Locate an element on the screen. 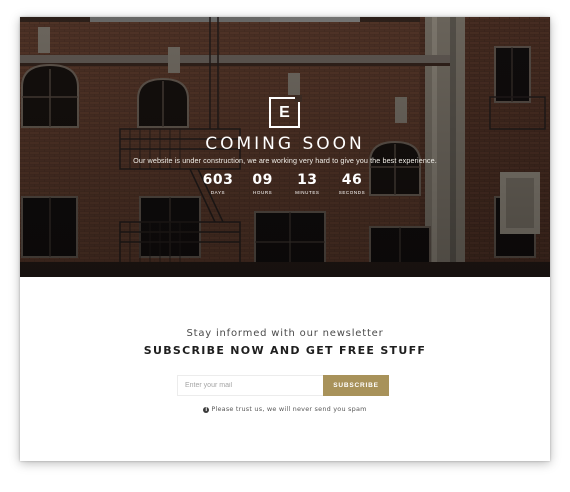  countdown-value: 603 is located at coordinates (218, 180).